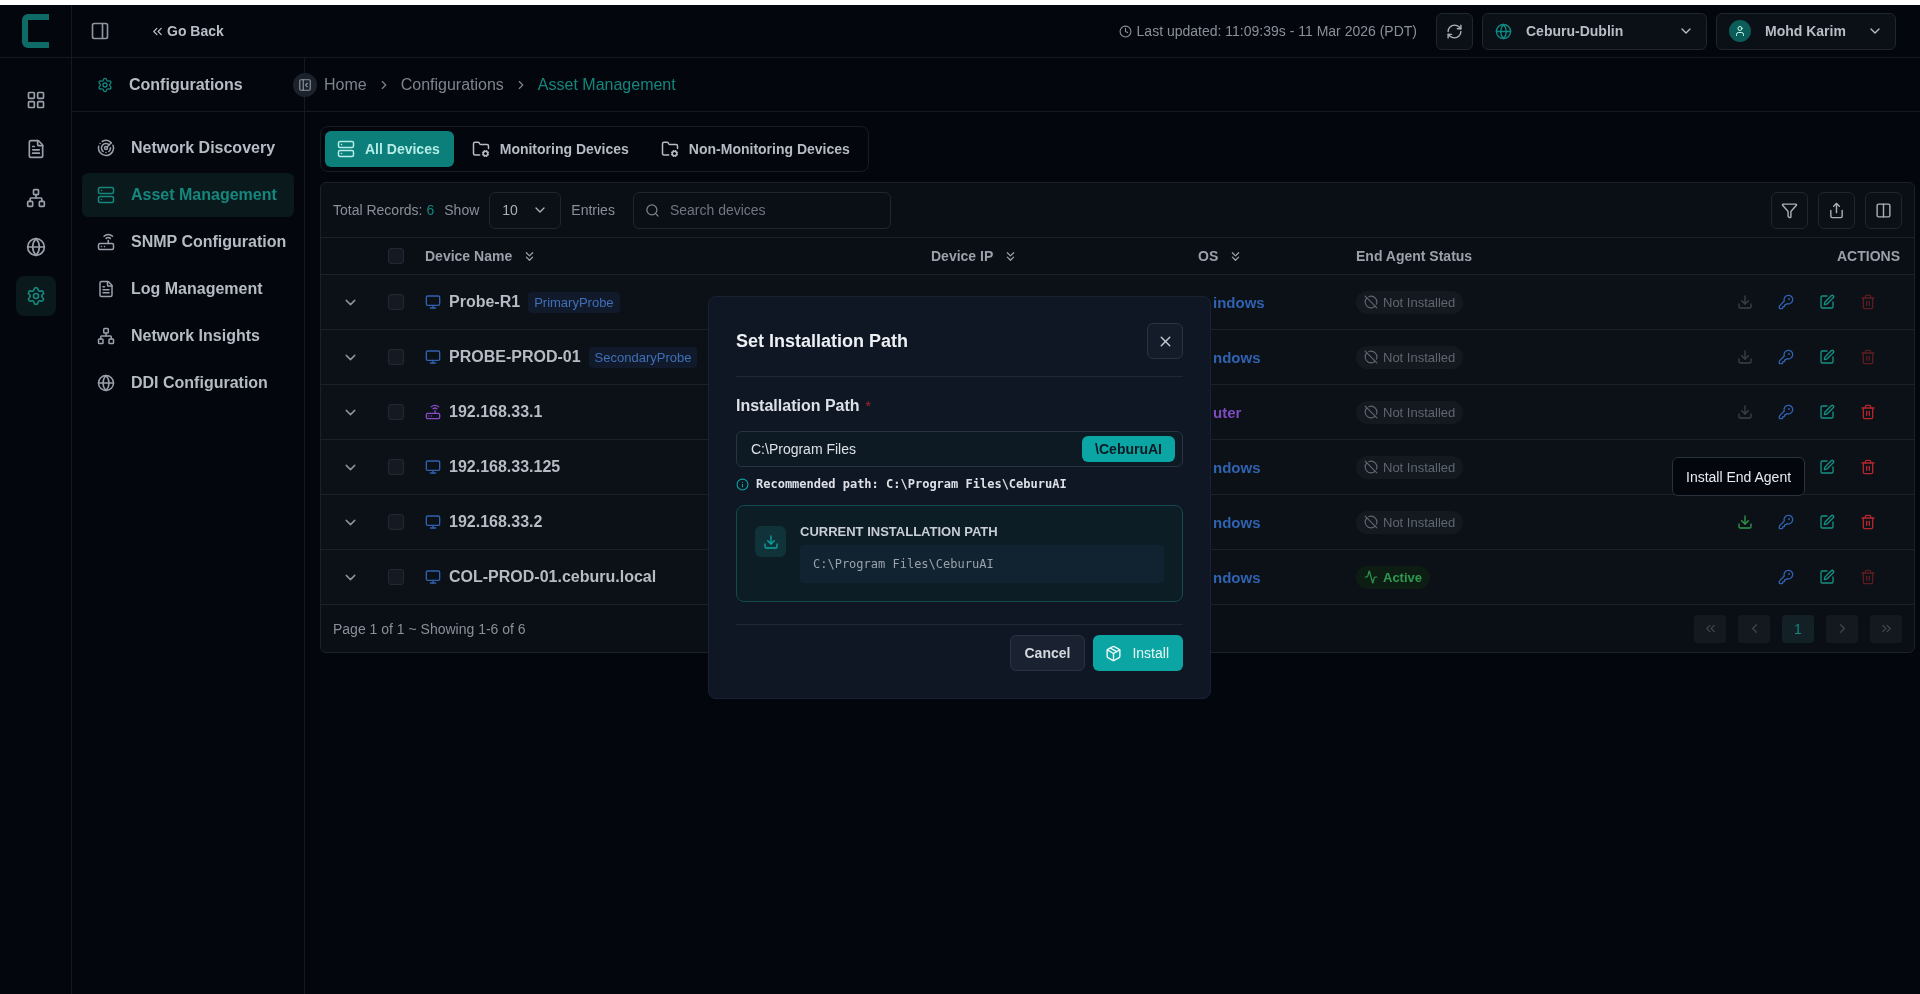 Image resolution: width=1920 pixels, height=994 pixels. Describe the element at coordinates (1125, 31) in the screenshot. I see `clock-icon` at that location.